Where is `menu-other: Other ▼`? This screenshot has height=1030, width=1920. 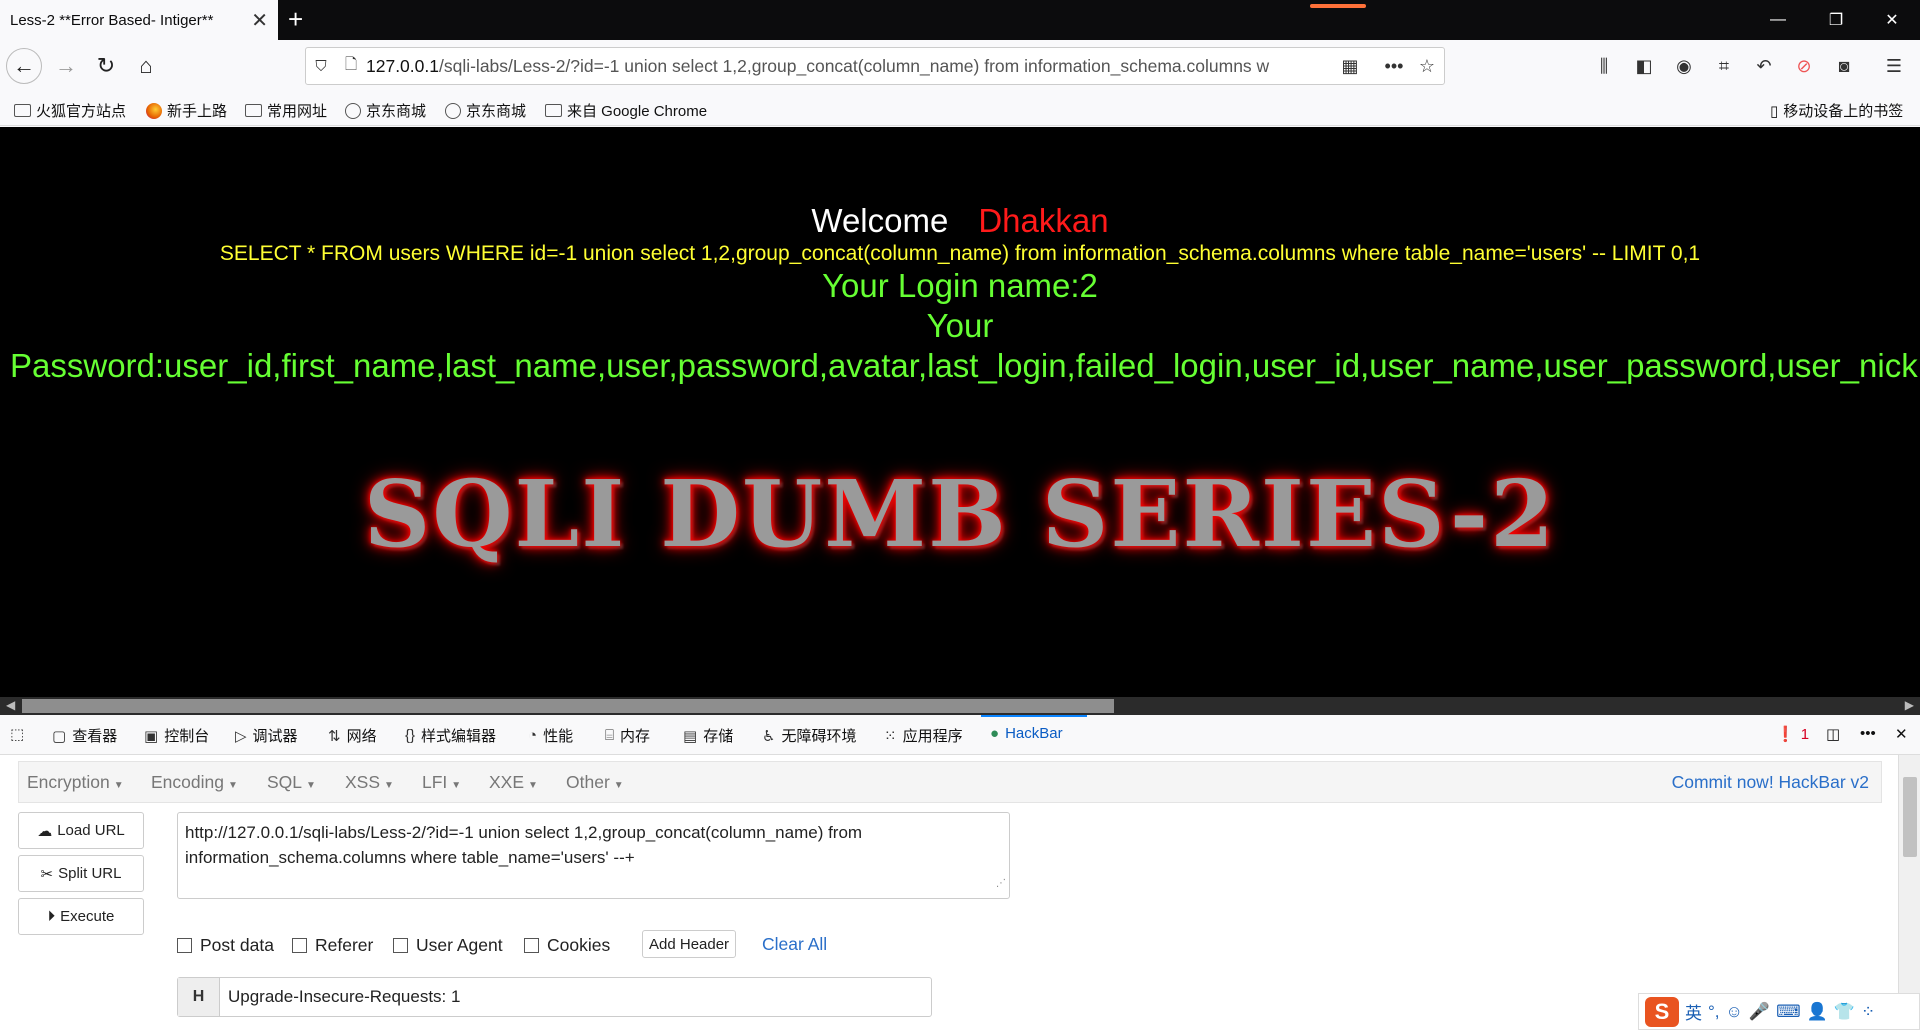
menu-other: Other ▼ is located at coordinates (595, 782).